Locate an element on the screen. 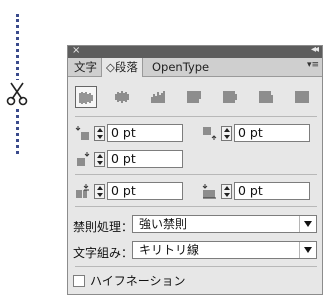 The width and height of the screenshot is (336, 301). justify-right-icon is located at coordinates (266, 97).